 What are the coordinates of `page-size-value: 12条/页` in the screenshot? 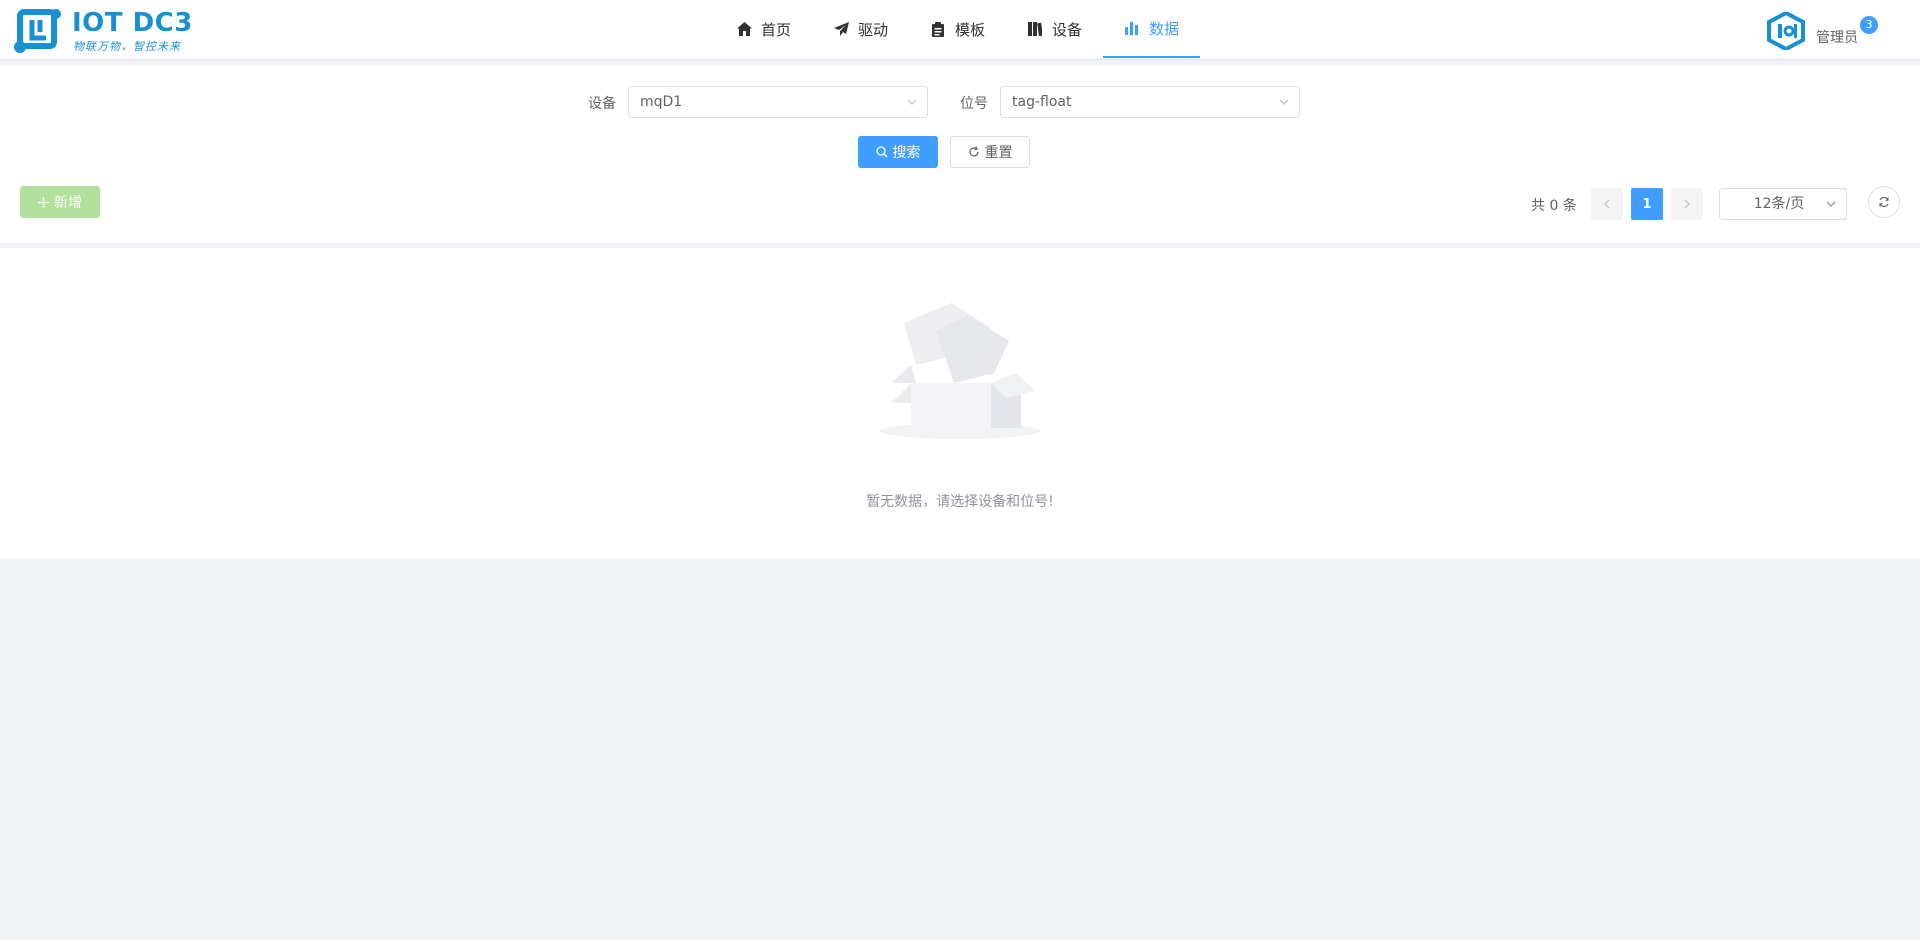 It's located at (1779, 204).